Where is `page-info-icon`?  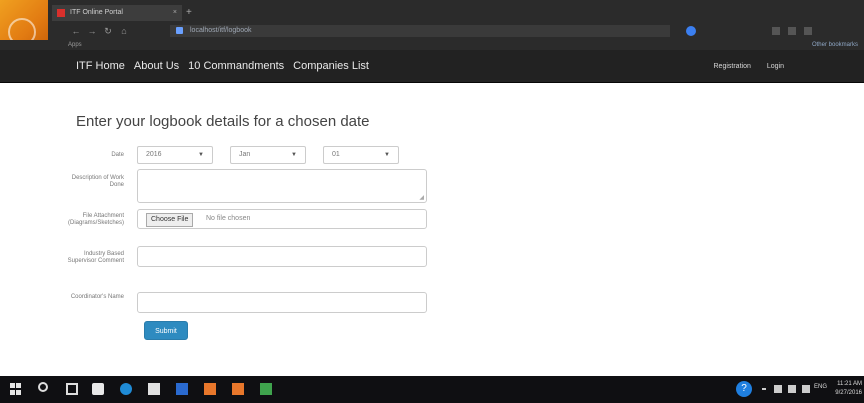
page-info-icon is located at coordinates (179, 30).